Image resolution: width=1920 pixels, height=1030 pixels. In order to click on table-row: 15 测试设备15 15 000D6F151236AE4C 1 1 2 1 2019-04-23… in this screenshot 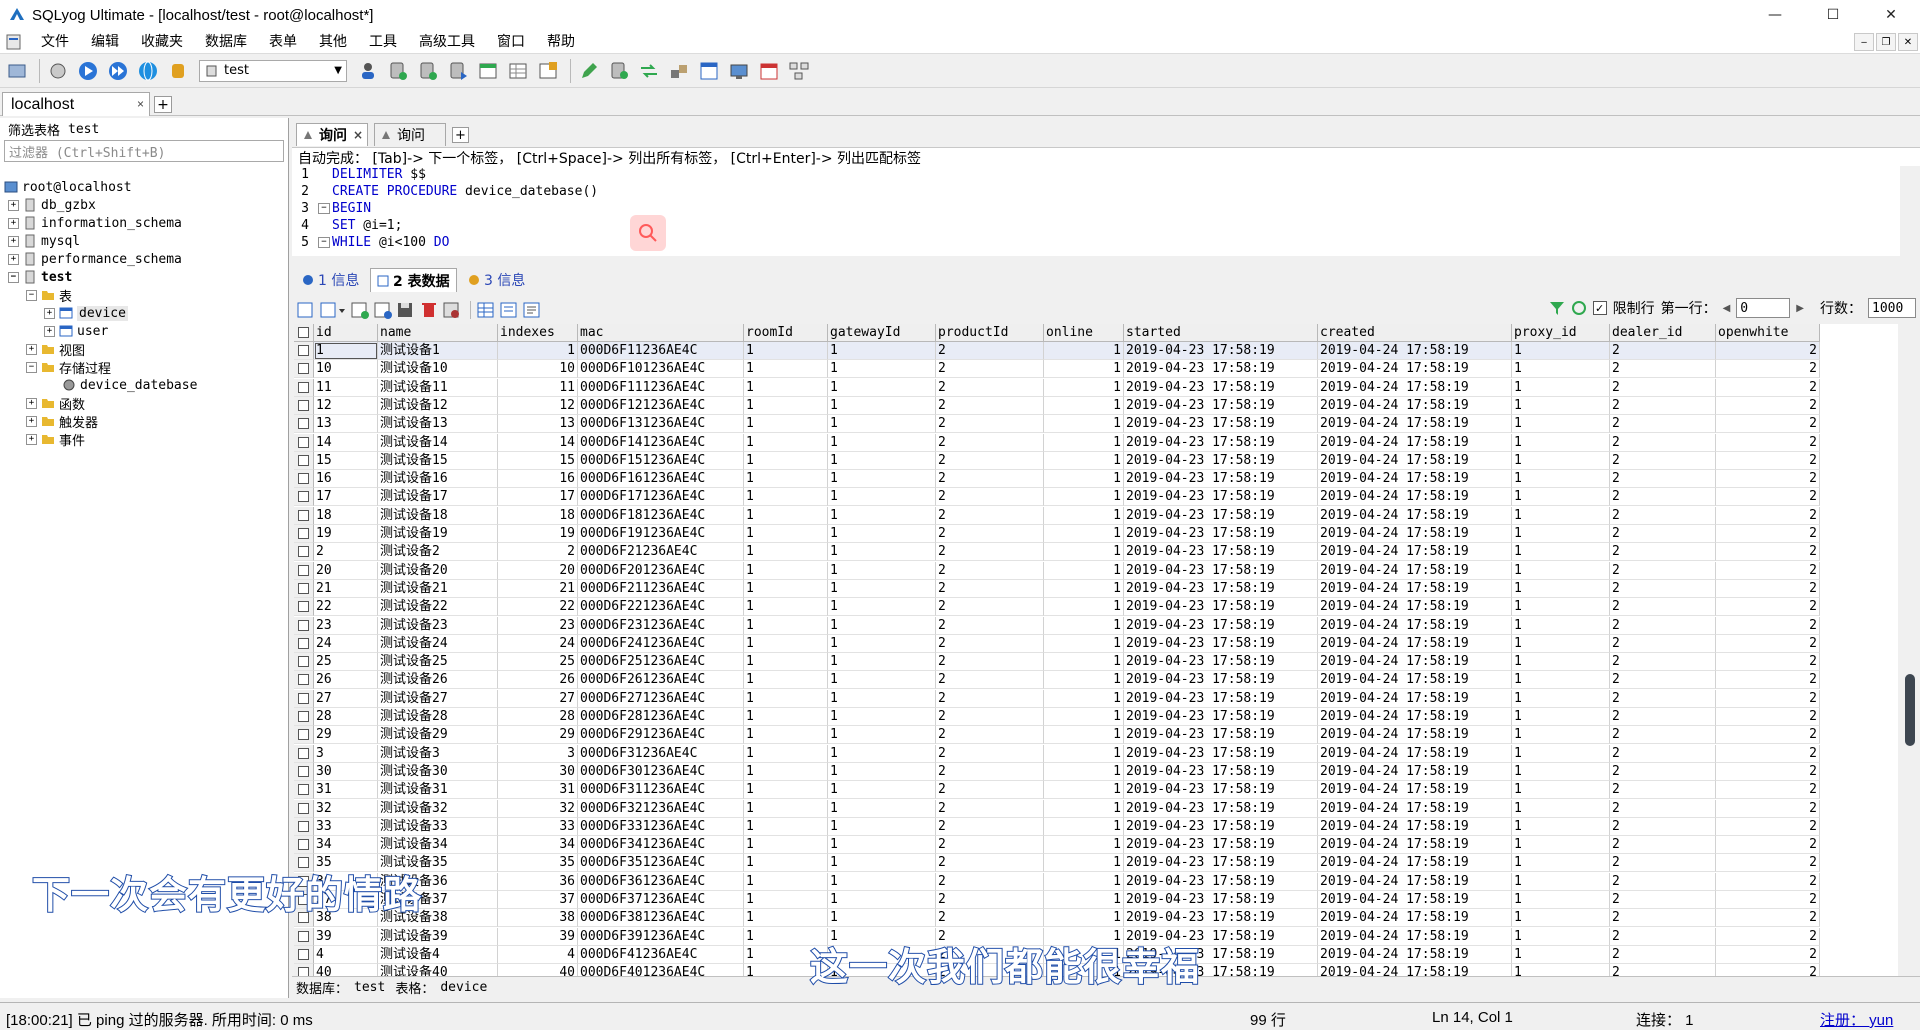, I will do `click(1057, 460)`.